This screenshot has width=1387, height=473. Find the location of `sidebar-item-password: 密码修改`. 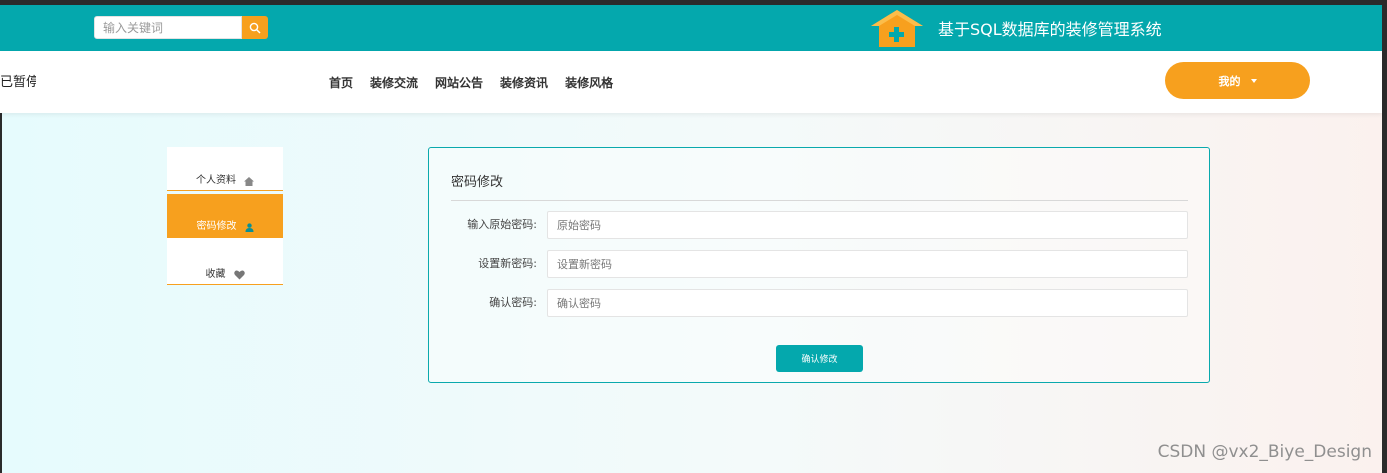

sidebar-item-password: 密码修改 is located at coordinates (225, 216).